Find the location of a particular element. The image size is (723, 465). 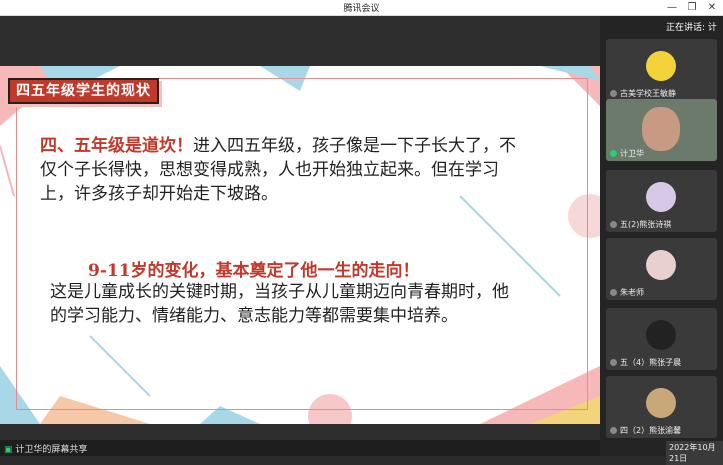

participant-tile: 朱老师 is located at coordinates (661, 269).